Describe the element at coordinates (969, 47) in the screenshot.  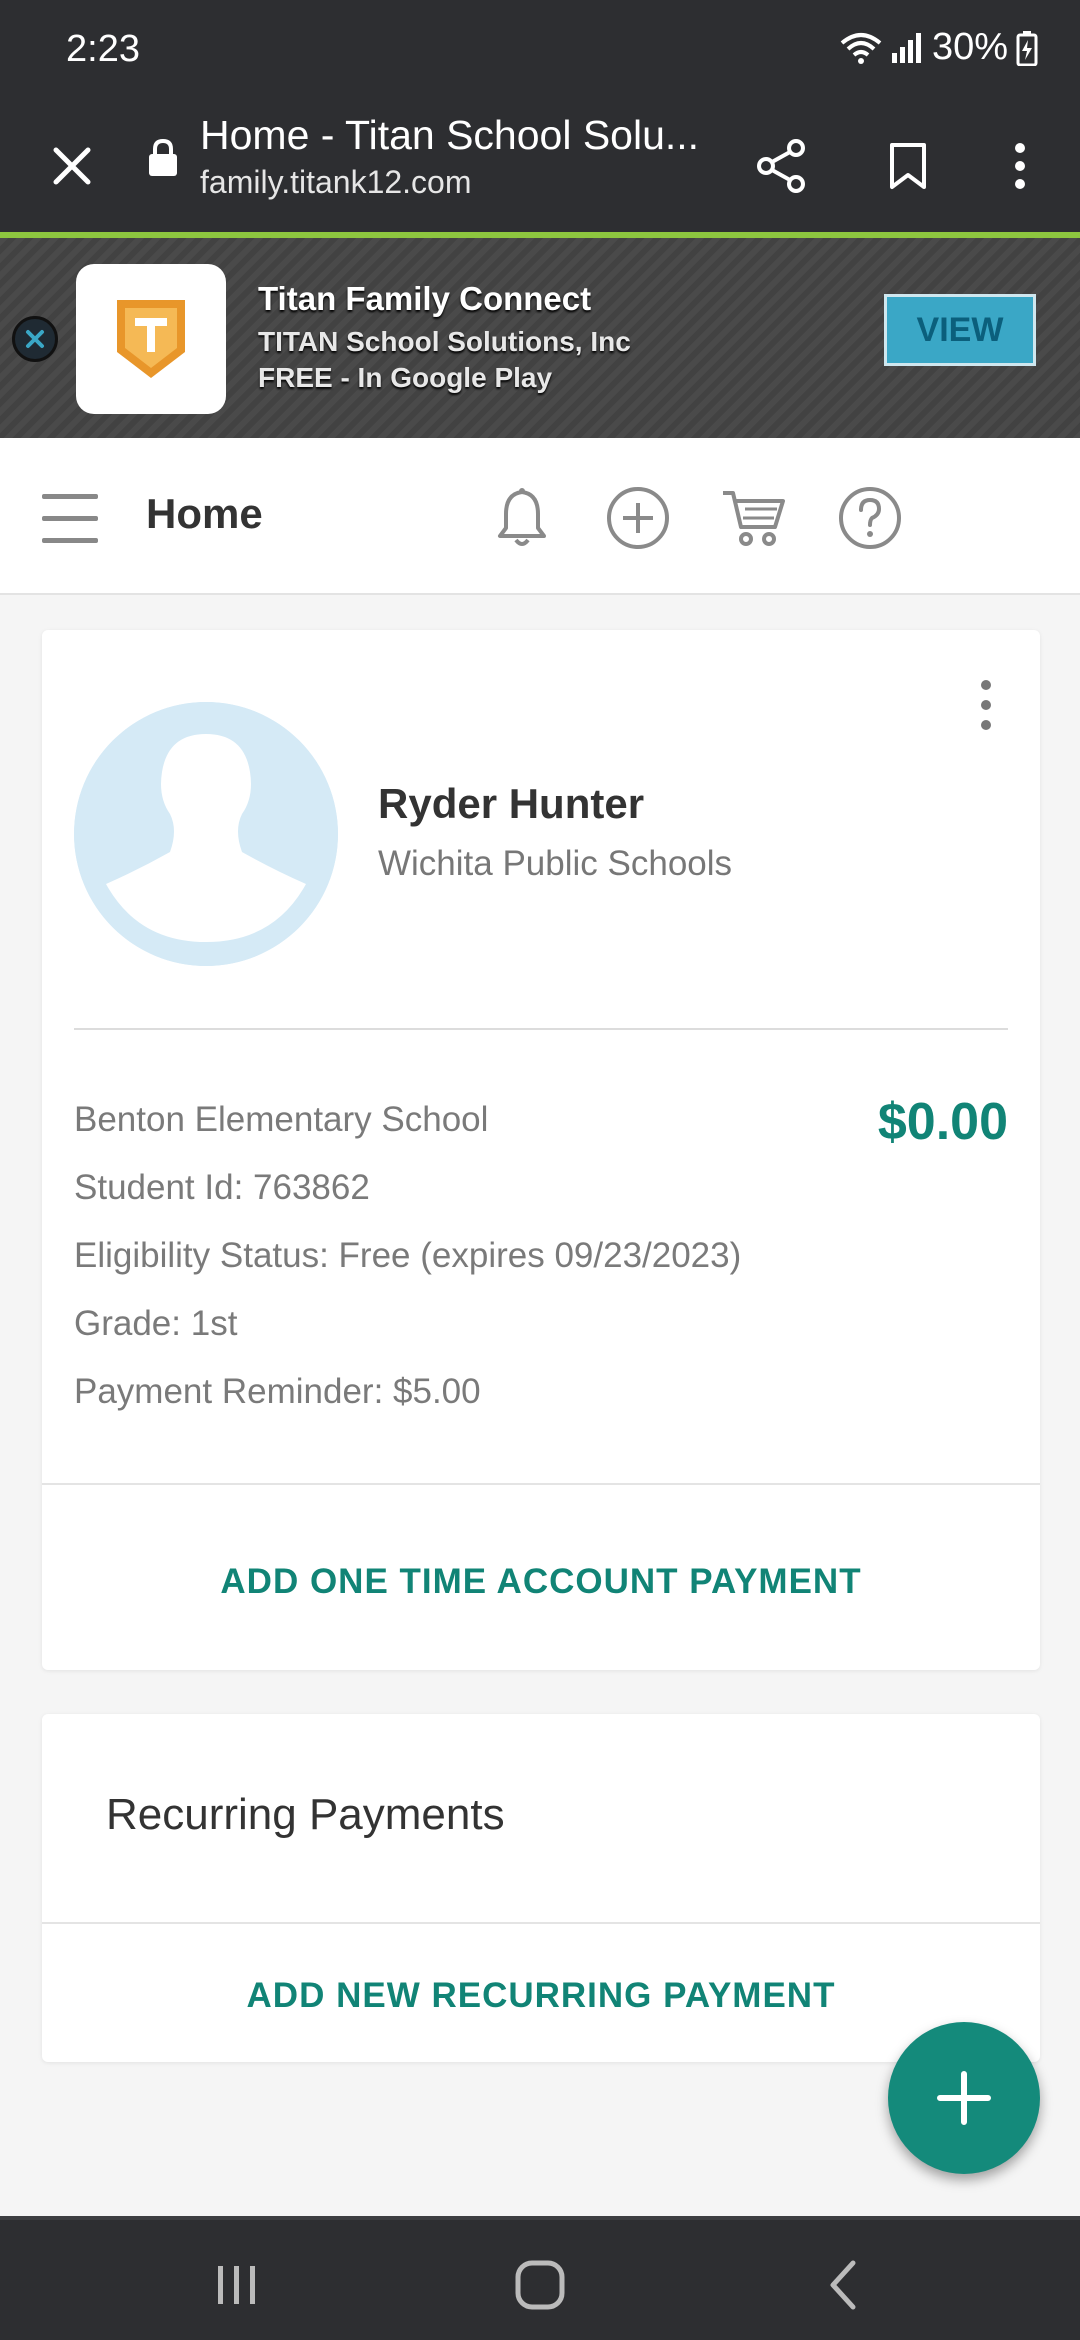
I see `battery-percent: 30%` at that location.